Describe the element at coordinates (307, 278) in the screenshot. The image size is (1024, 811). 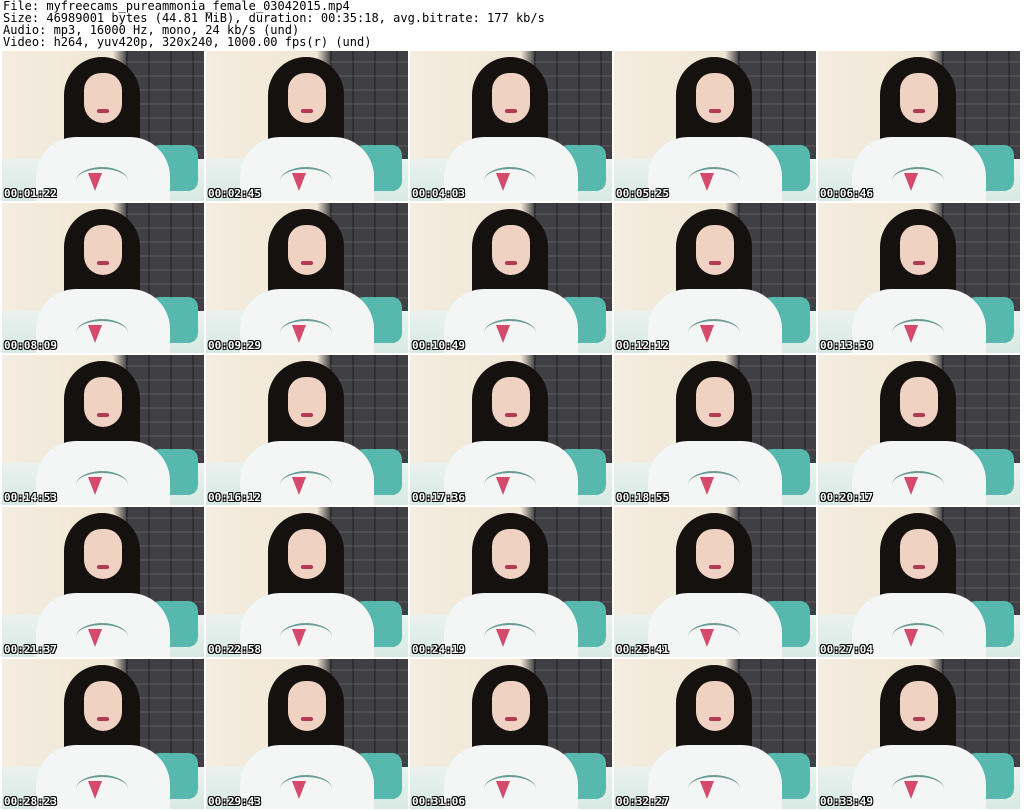
I see `video-thumbnail: 00:09:29` at that location.